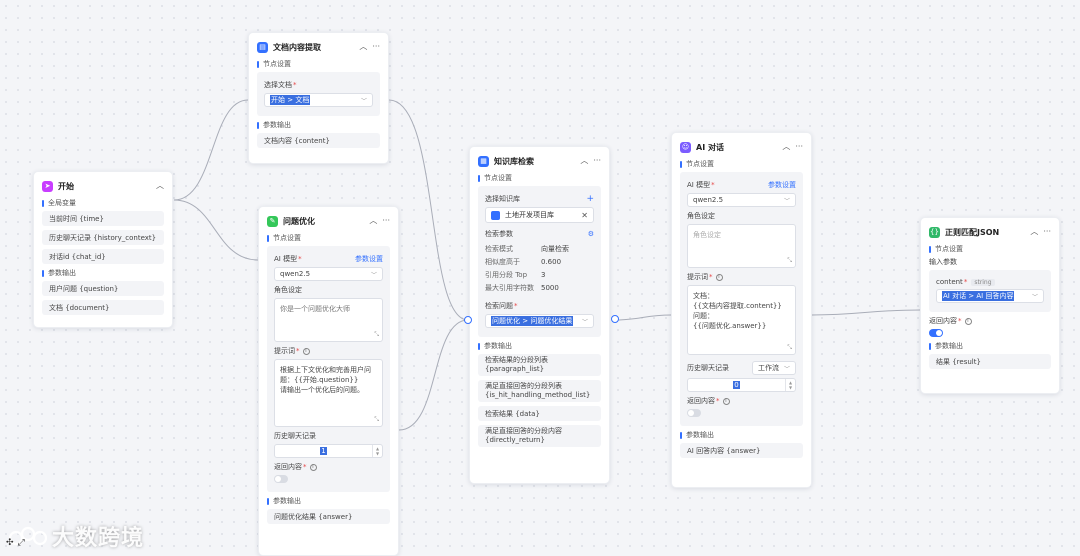  I want to click on cursor-icon: ➤, so click(47, 186).